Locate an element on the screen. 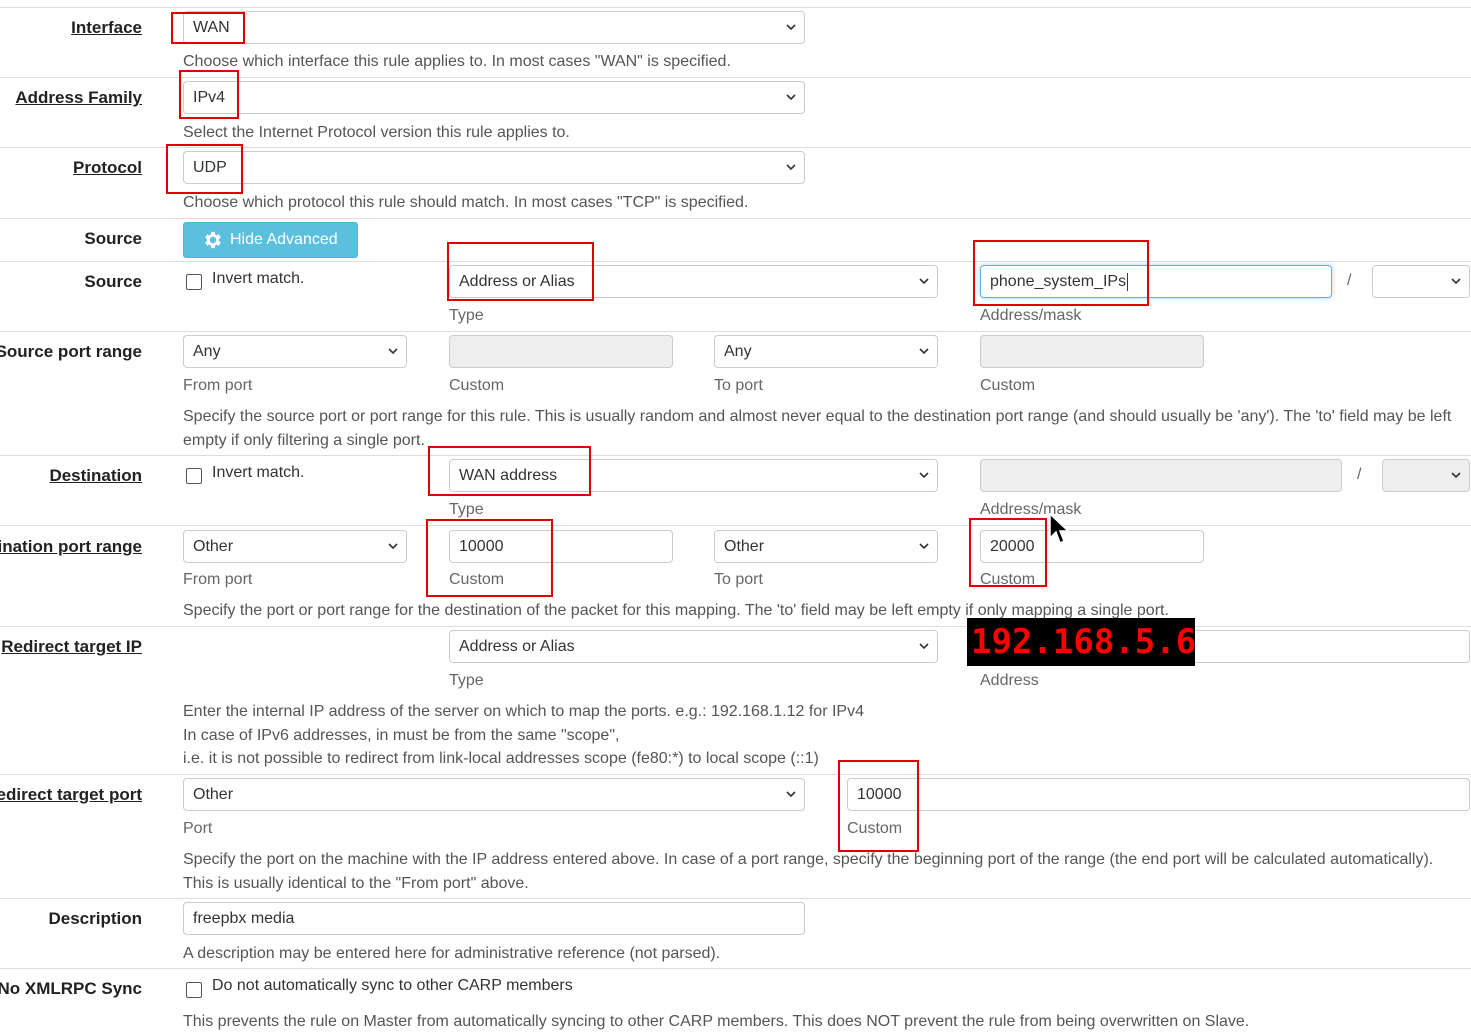  destination-invert-checkbox is located at coordinates (194, 476).